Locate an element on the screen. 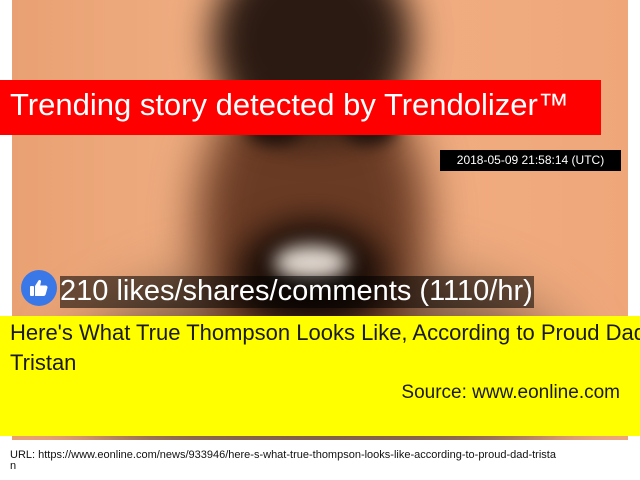 This screenshot has width=640, height=480. timestamp-badge: 2018-05-09 21:58:14 (UTC) is located at coordinates (530, 160).